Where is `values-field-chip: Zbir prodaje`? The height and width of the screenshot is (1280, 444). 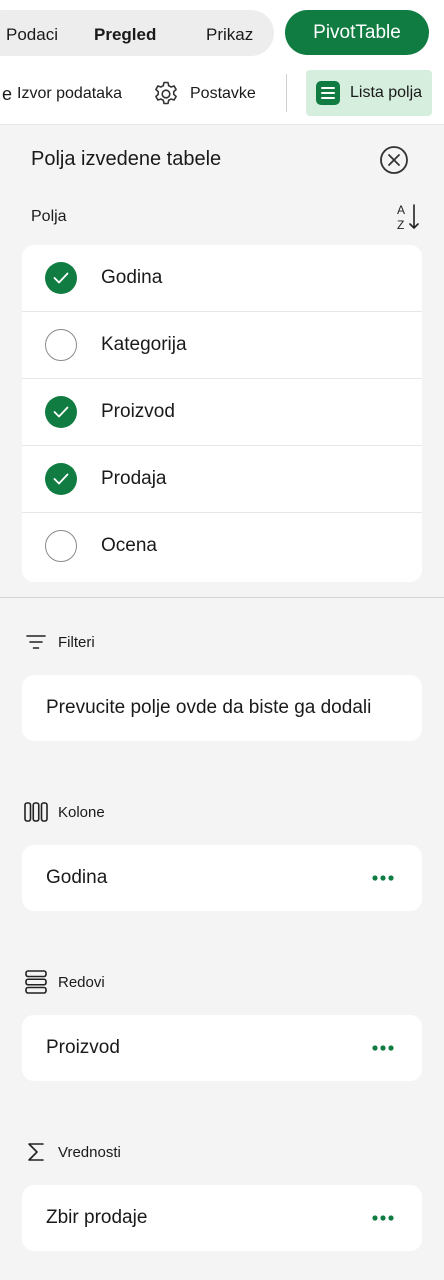
values-field-chip: Zbir prodaje is located at coordinates (222, 1218).